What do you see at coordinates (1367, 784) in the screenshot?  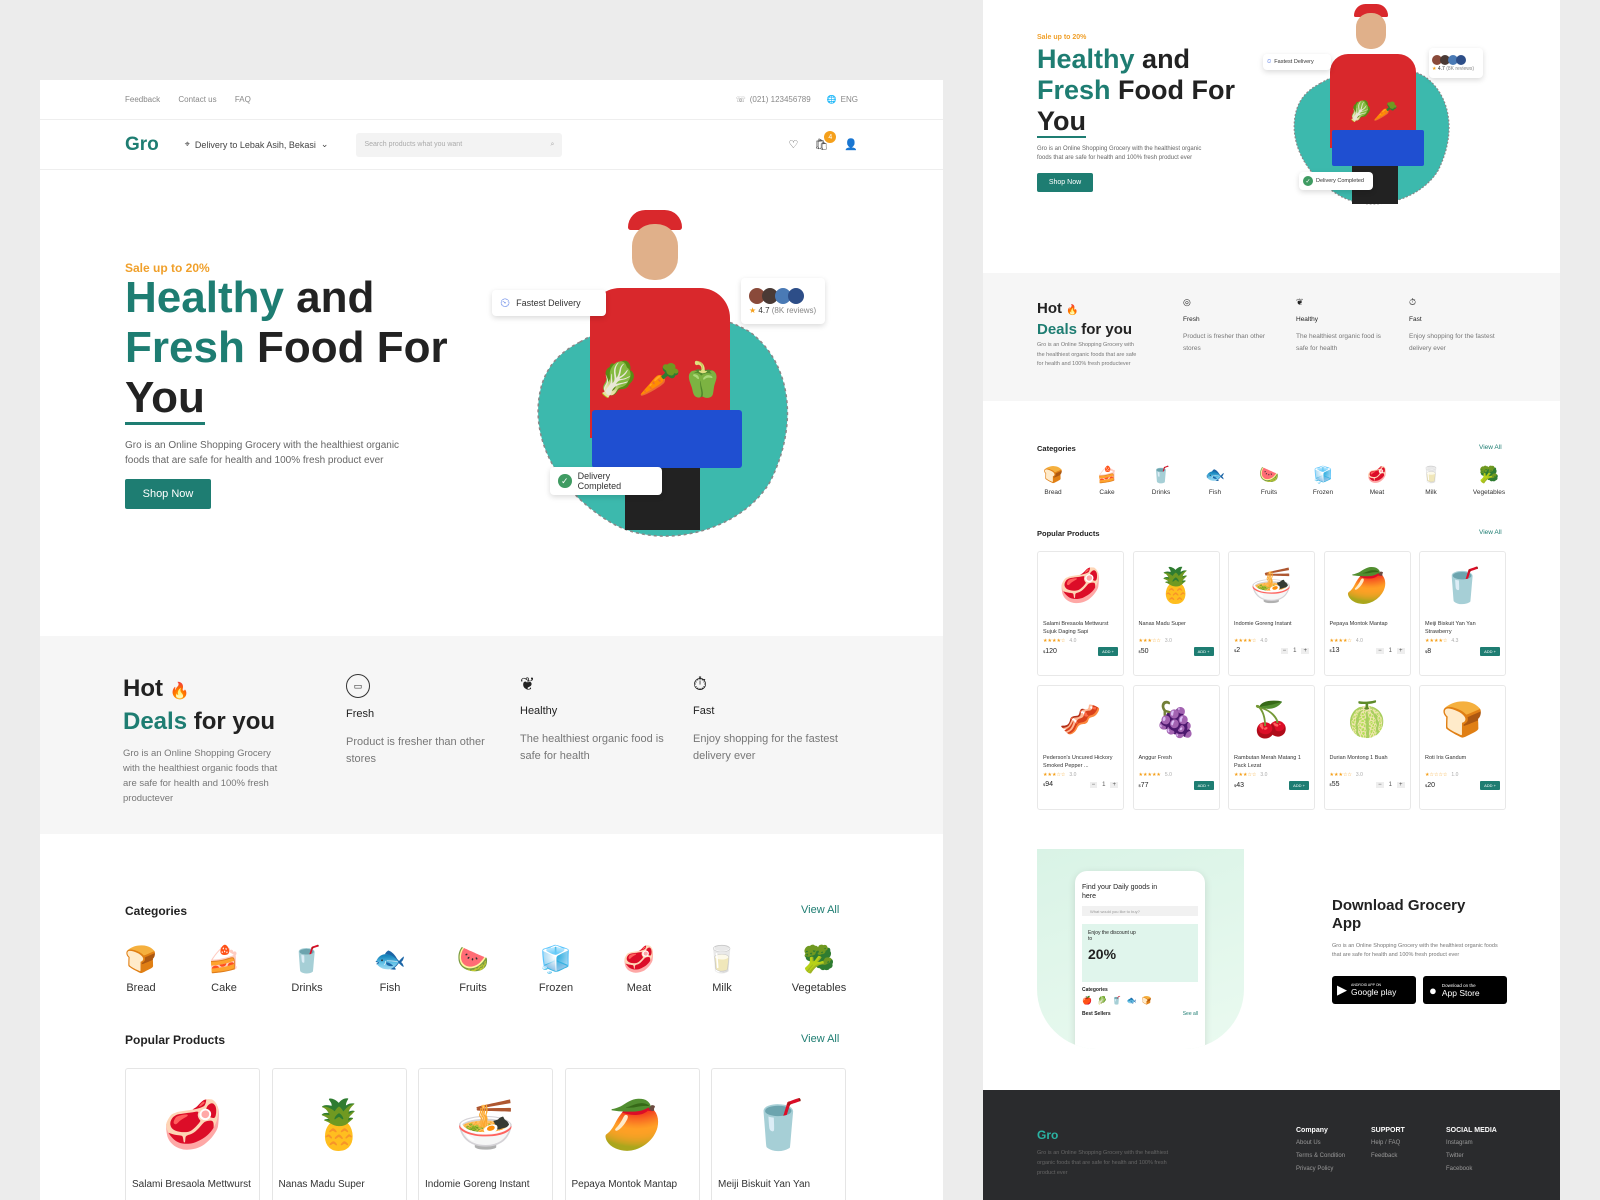 I see `product-footer: $55 −1 +` at bounding box center [1367, 784].